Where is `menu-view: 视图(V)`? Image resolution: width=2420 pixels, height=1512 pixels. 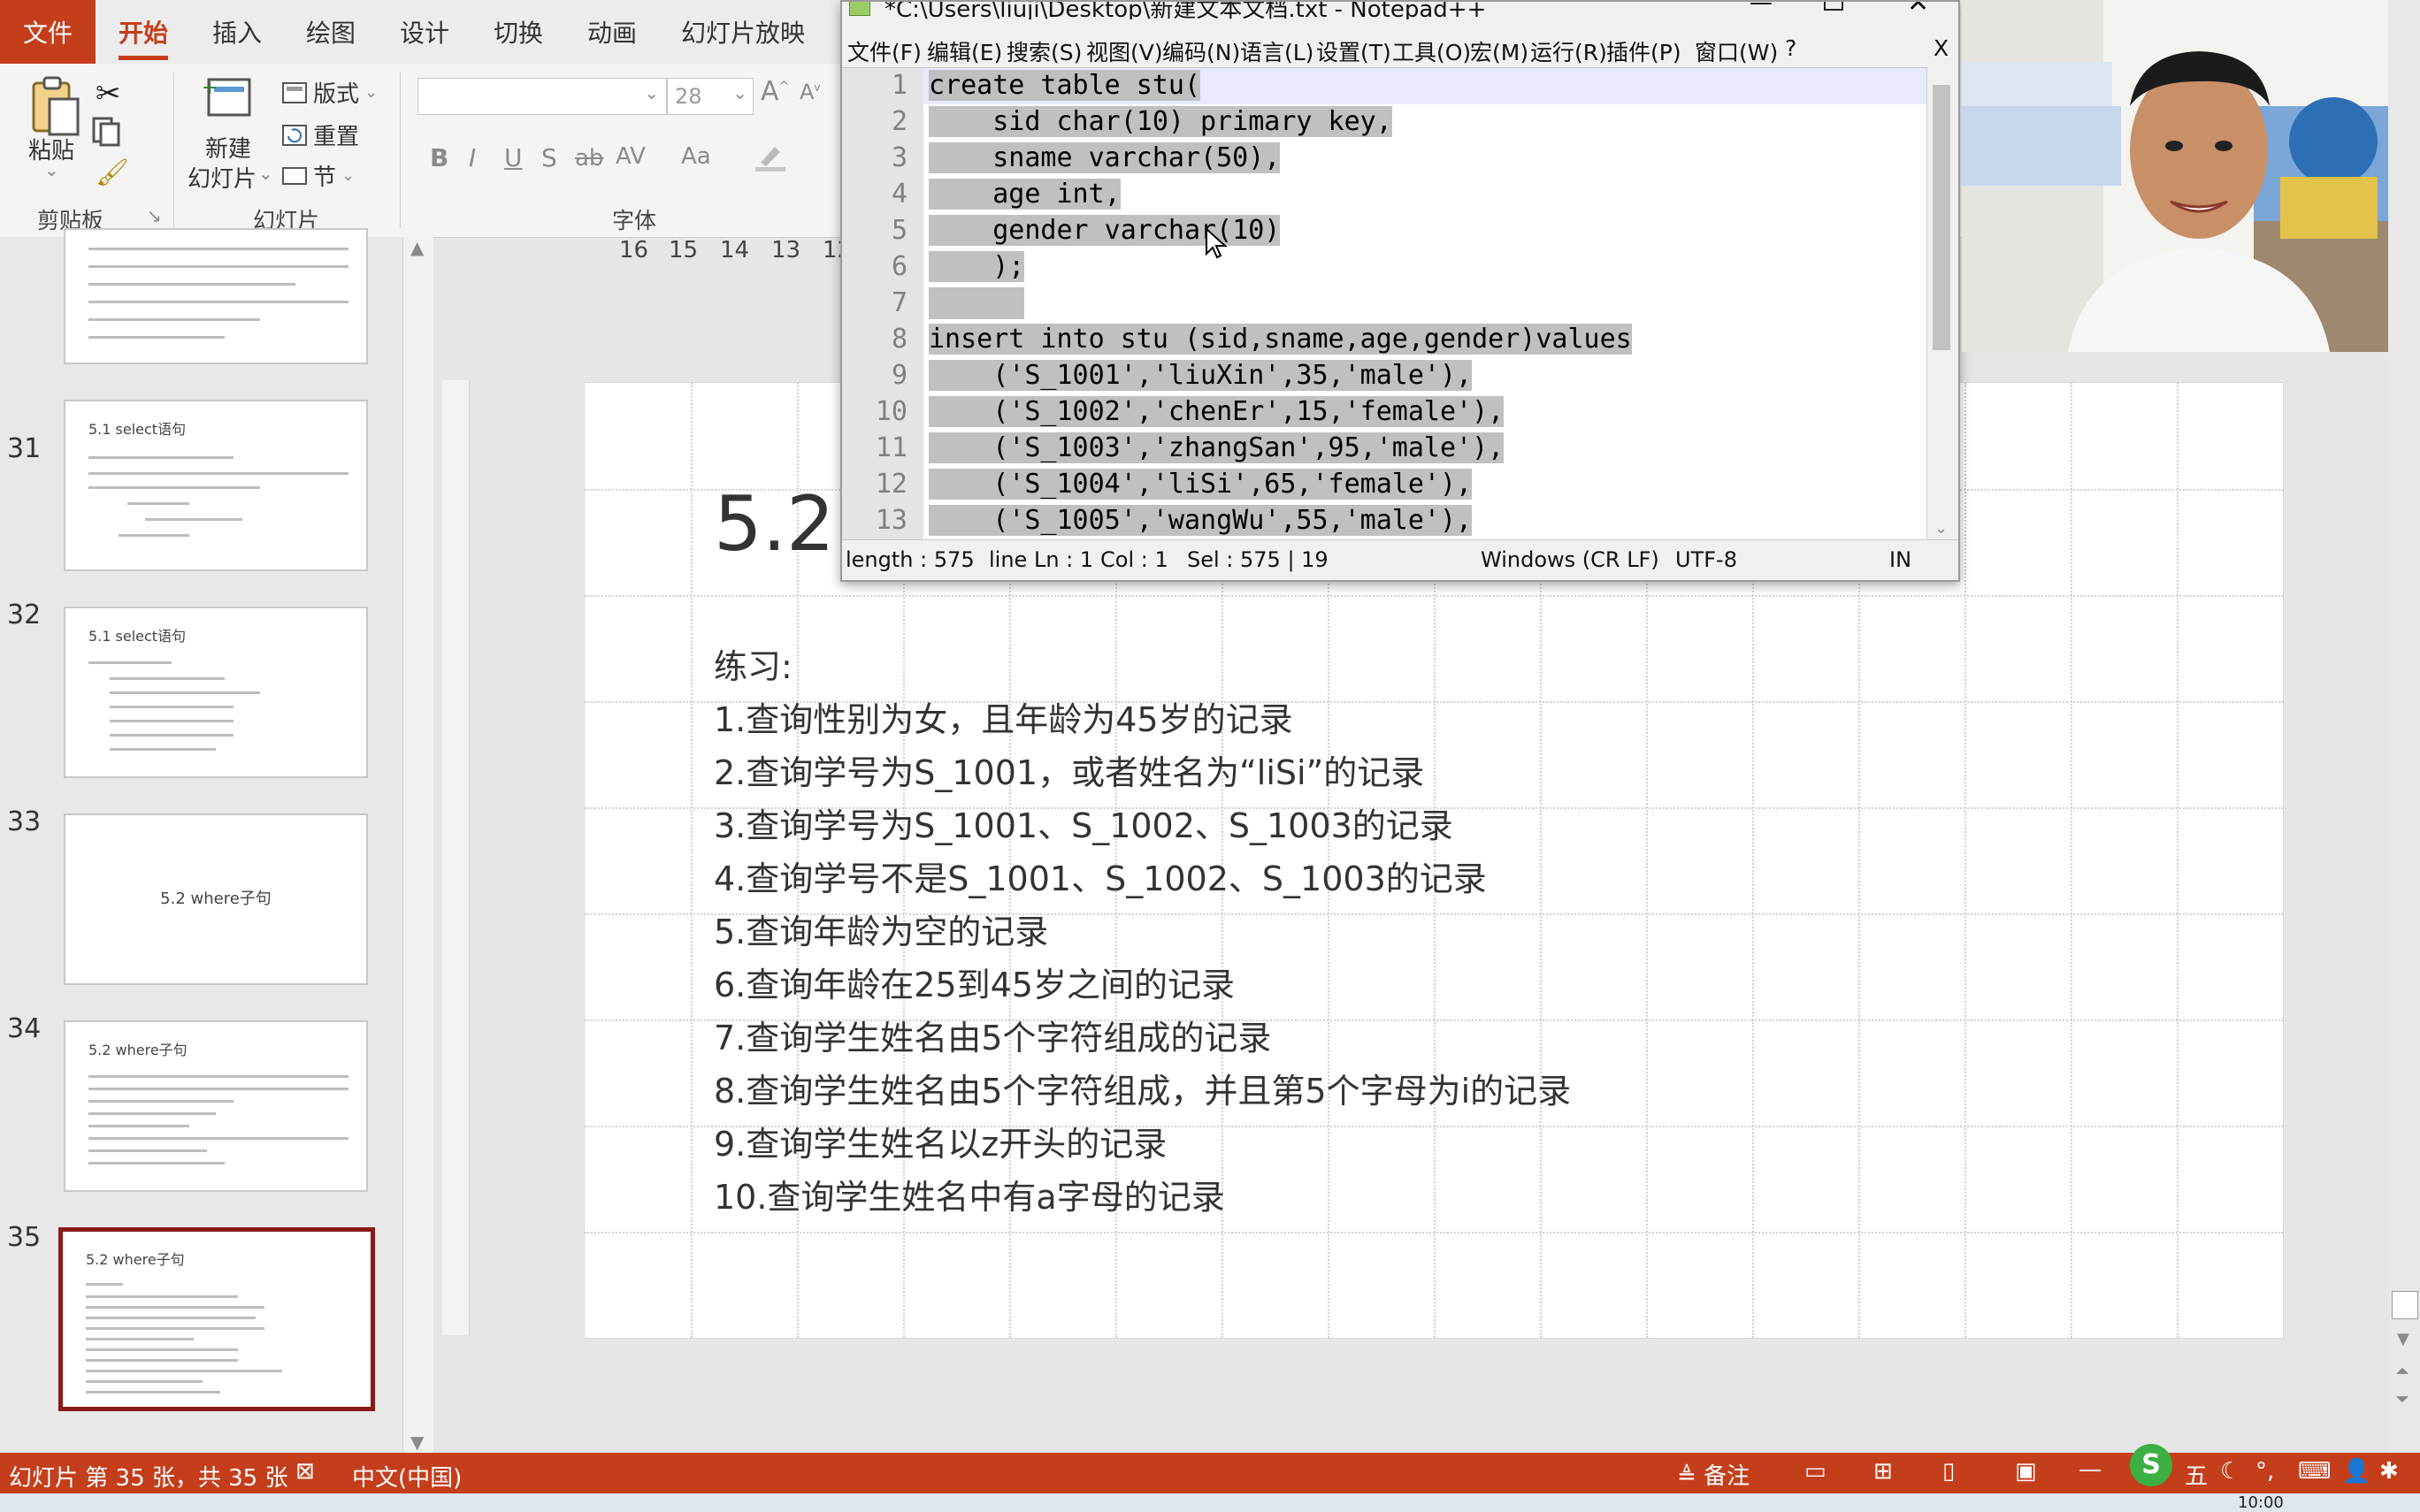 menu-view: 视图(V) is located at coordinates (1125, 51).